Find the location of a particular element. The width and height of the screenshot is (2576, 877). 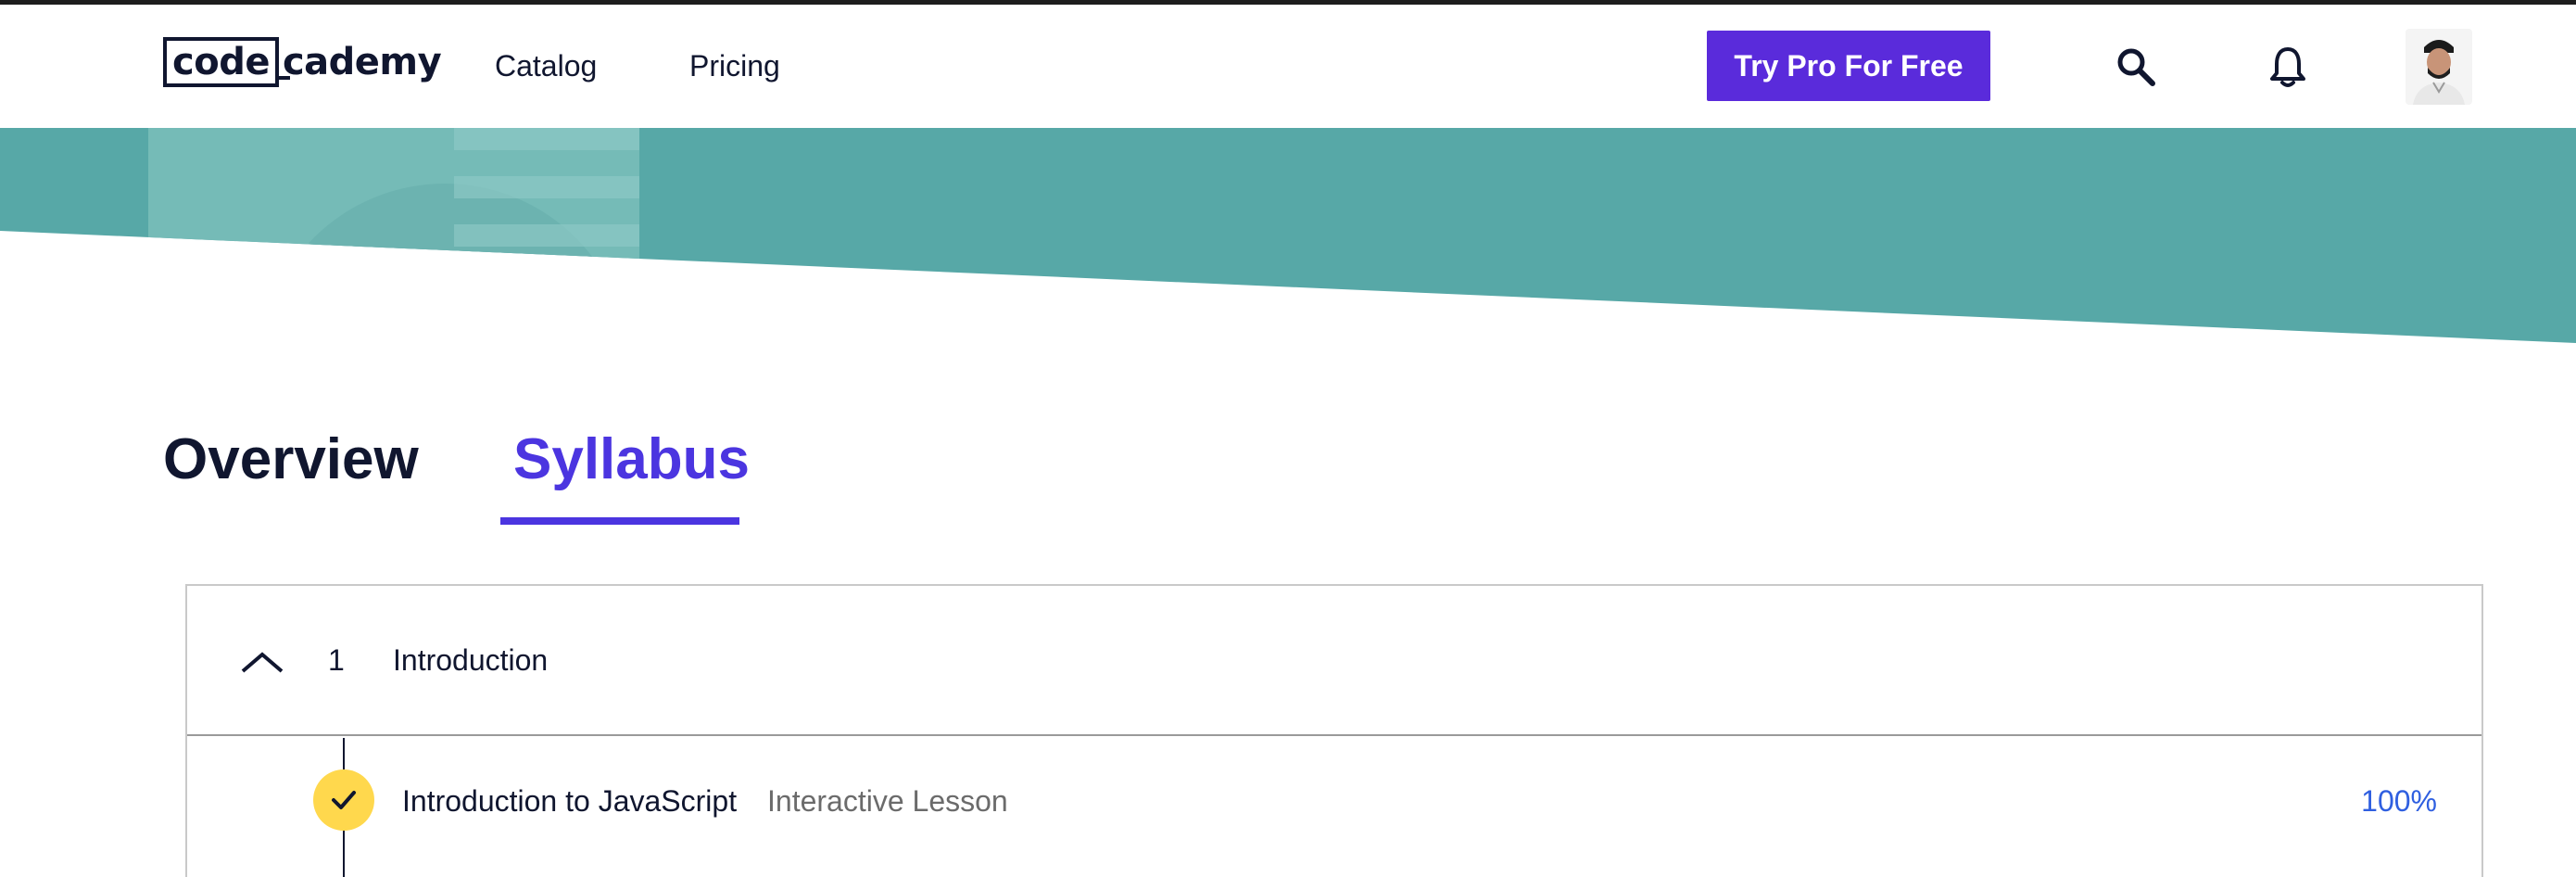

lesson-complete-badge is located at coordinates (343, 800).